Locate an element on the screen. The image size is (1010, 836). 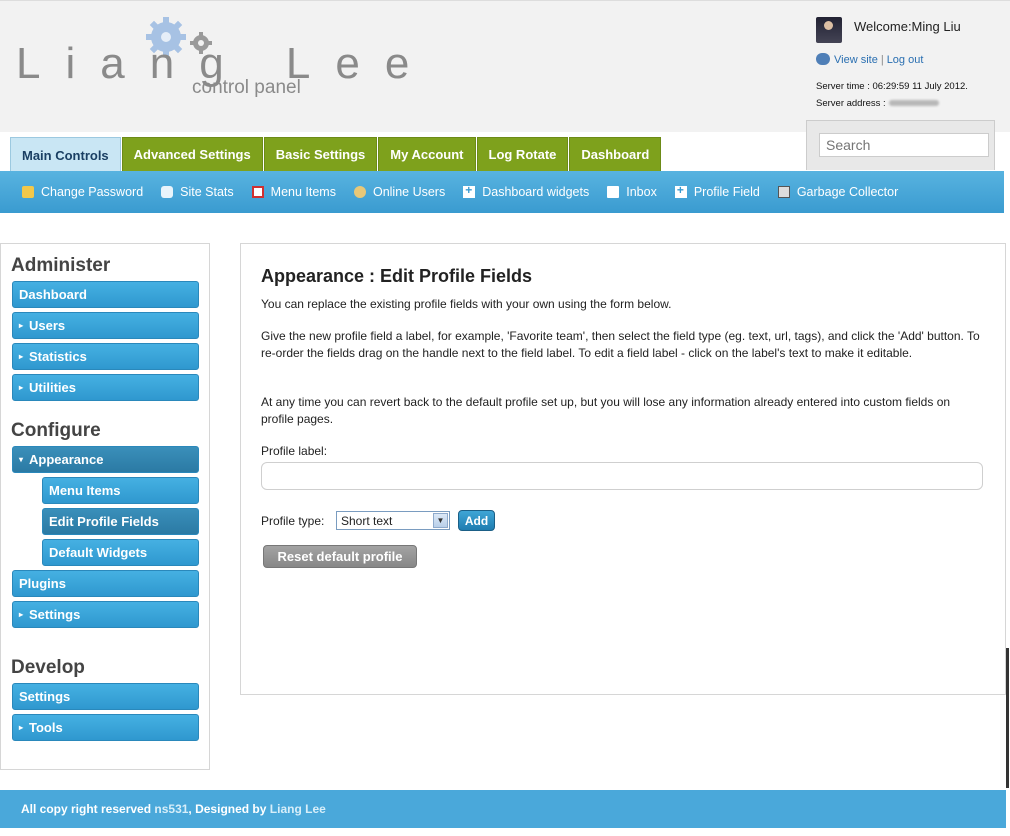
sidebar-item-statistics: ▸ Statistics is located at coordinates (105, 356).